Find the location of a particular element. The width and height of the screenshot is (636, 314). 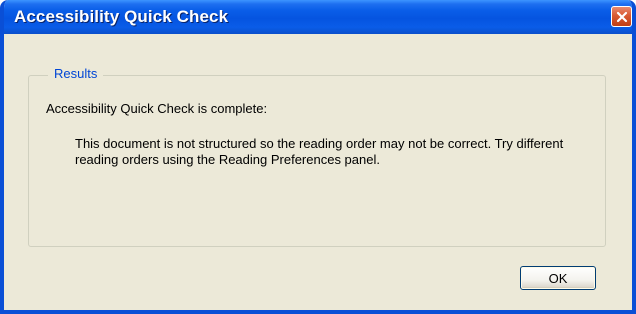

ok-button: OK is located at coordinates (558, 278).